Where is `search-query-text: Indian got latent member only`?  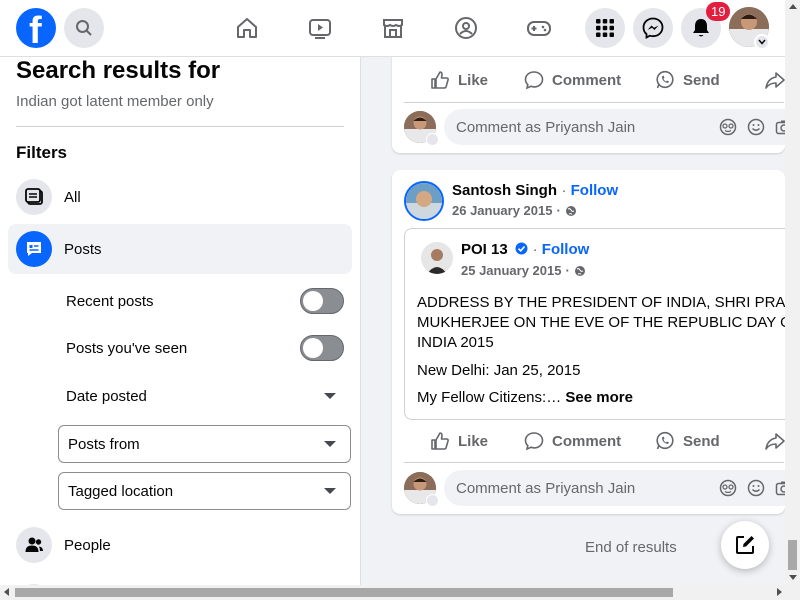 search-query-text: Indian got latent member only is located at coordinates (115, 101).